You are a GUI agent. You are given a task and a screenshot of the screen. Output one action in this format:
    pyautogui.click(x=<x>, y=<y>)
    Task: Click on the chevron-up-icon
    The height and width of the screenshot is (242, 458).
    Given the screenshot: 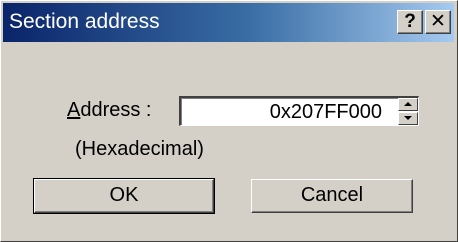 What is the action you would take?
    pyautogui.click(x=408, y=104)
    